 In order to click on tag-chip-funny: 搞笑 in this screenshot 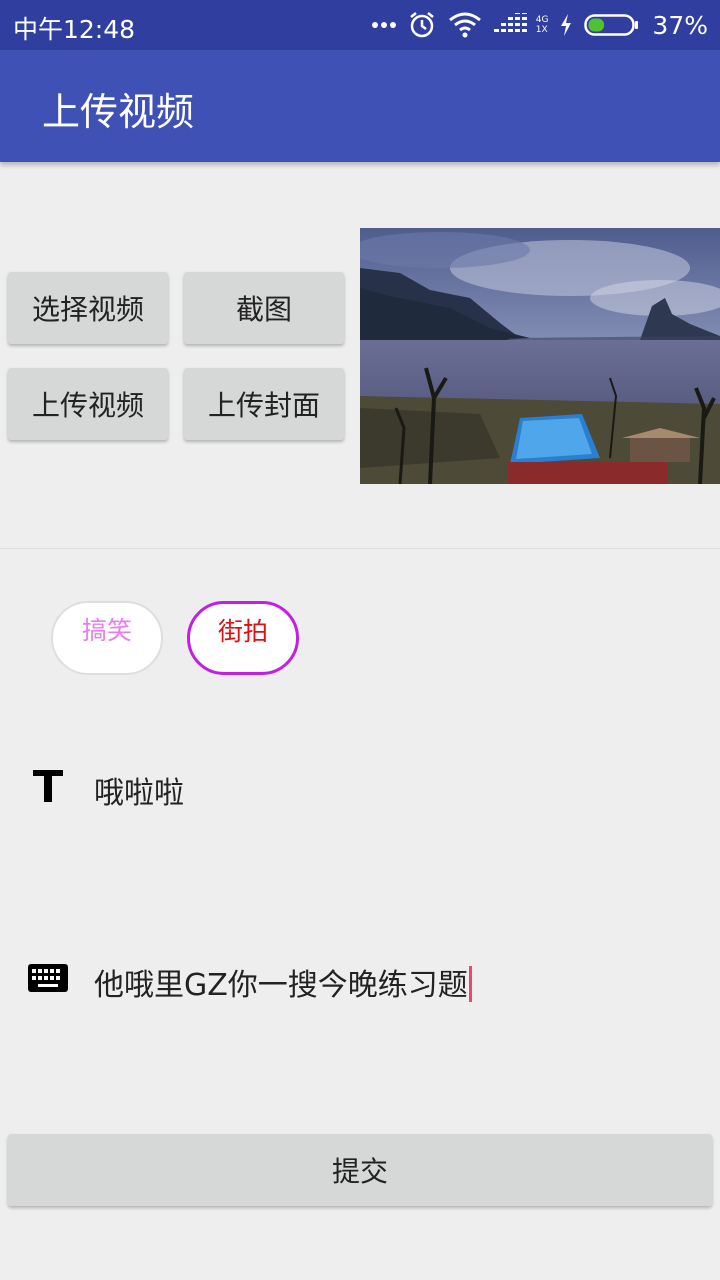, I will do `click(107, 638)`.